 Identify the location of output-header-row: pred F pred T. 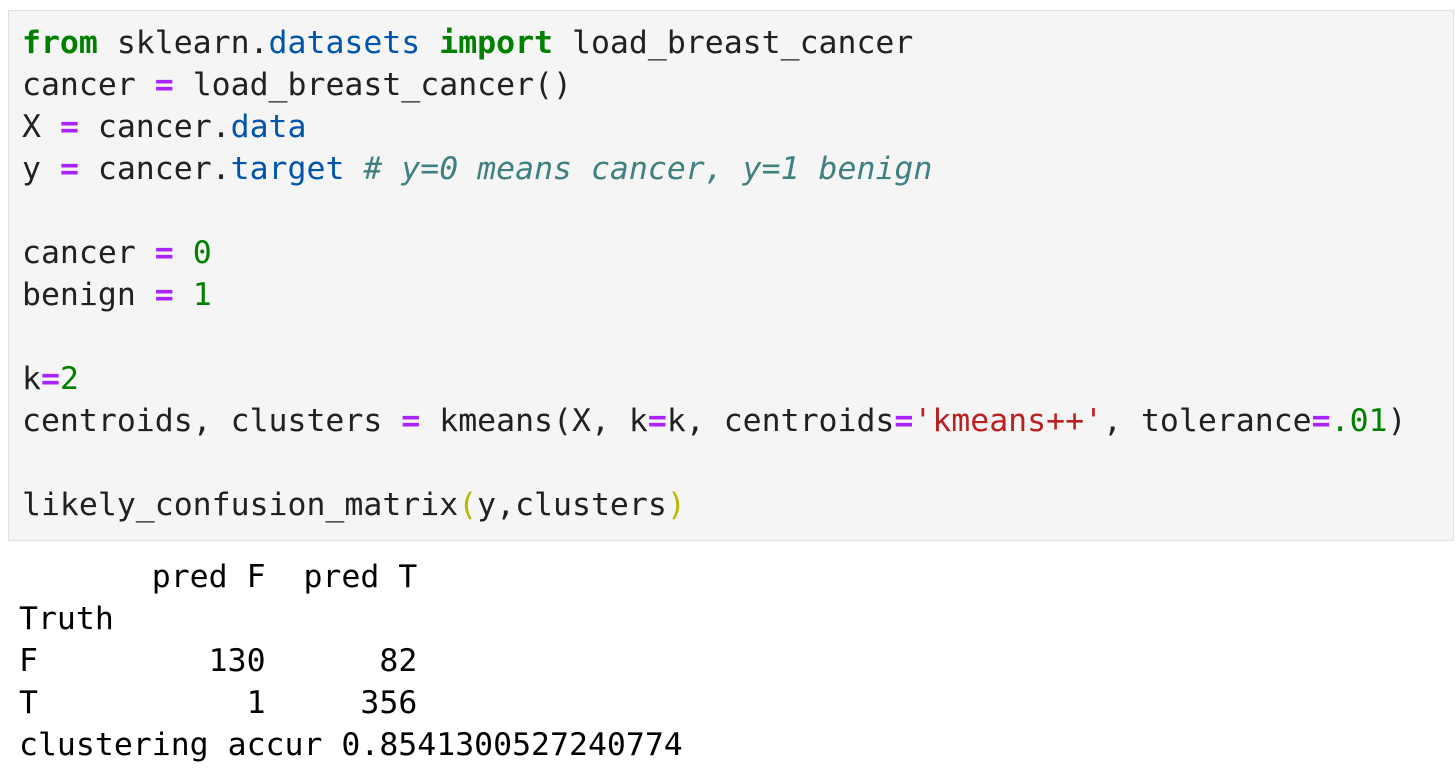
(218, 577).